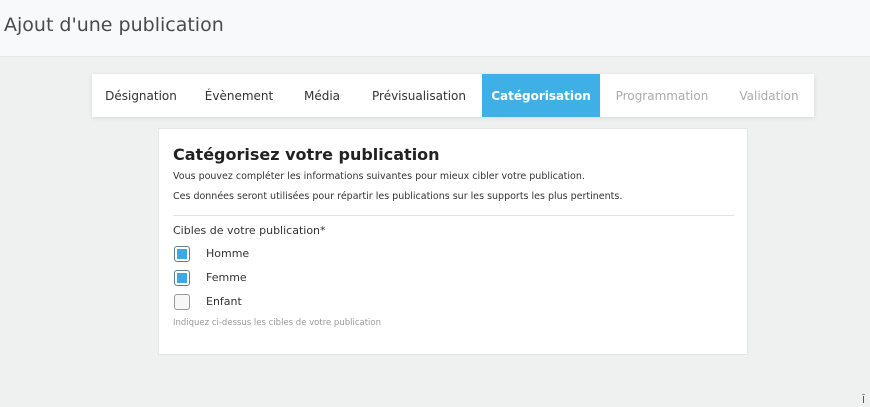 The height and width of the screenshot is (407, 870). What do you see at coordinates (769, 95) in the screenshot?
I see `tab-validation: Validation` at bounding box center [769, 95].